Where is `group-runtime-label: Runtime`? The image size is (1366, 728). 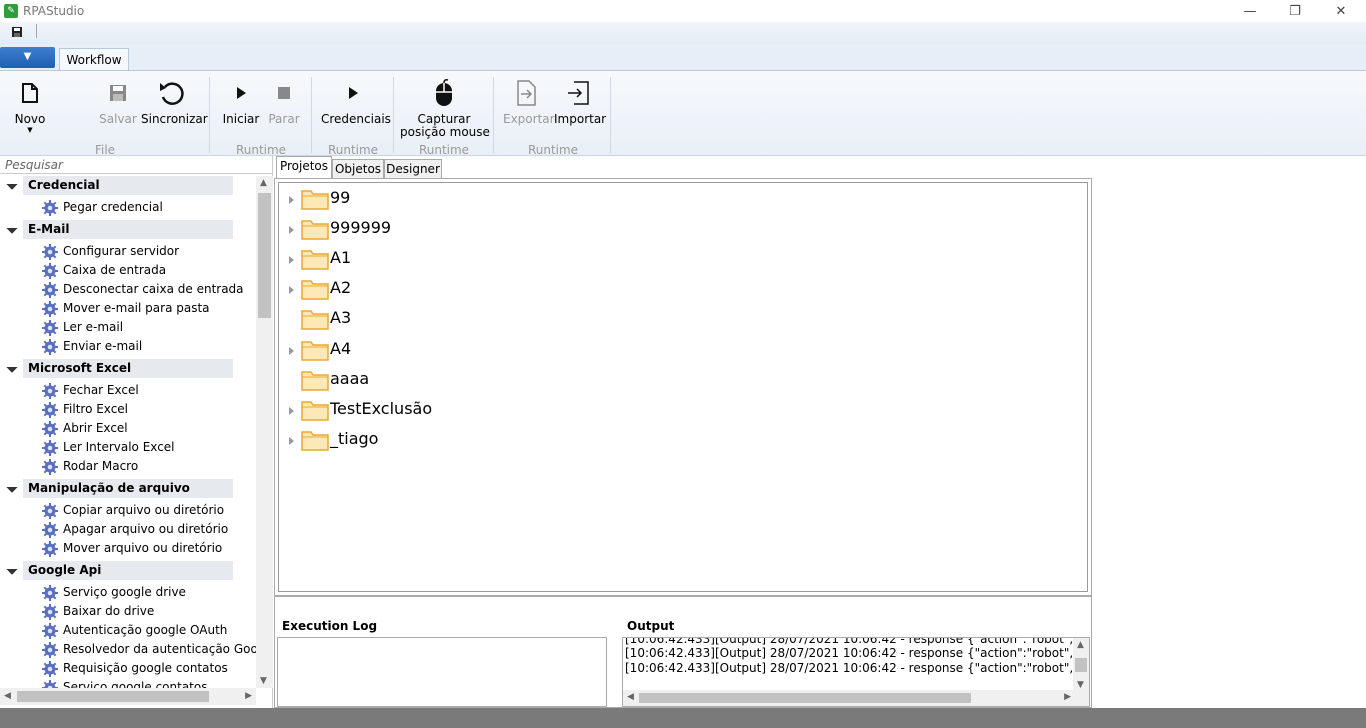 group-runtime-label: Runtime is located at coordinates (261, 150).